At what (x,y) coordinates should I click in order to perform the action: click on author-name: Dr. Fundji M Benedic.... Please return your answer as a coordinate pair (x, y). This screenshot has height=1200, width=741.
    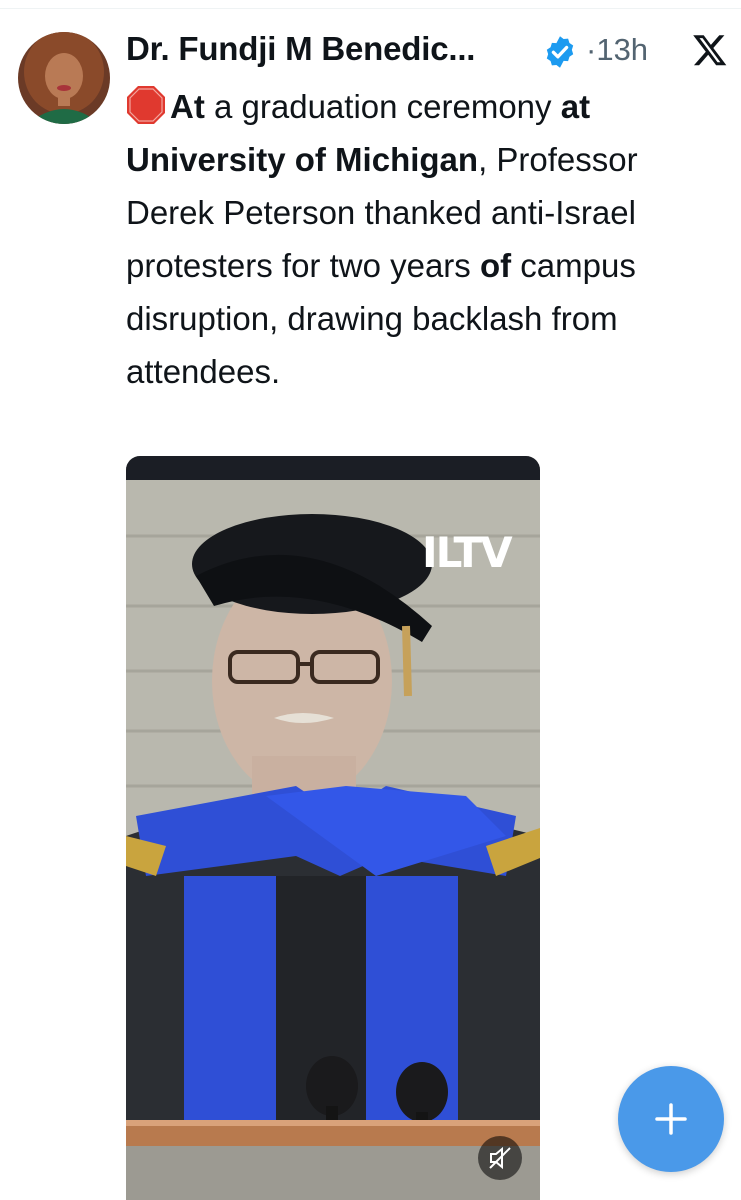
    Looking at the image, I should click on (300, 49).